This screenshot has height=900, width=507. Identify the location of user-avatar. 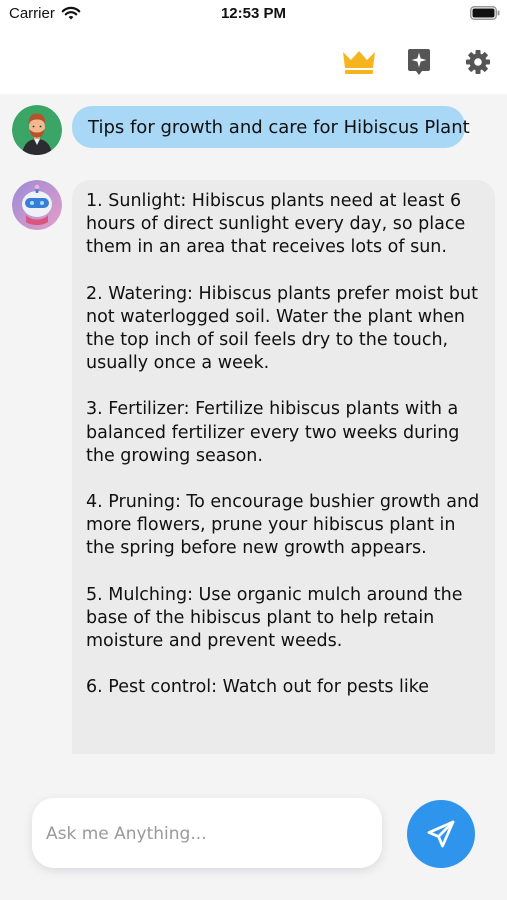
(37, 130).